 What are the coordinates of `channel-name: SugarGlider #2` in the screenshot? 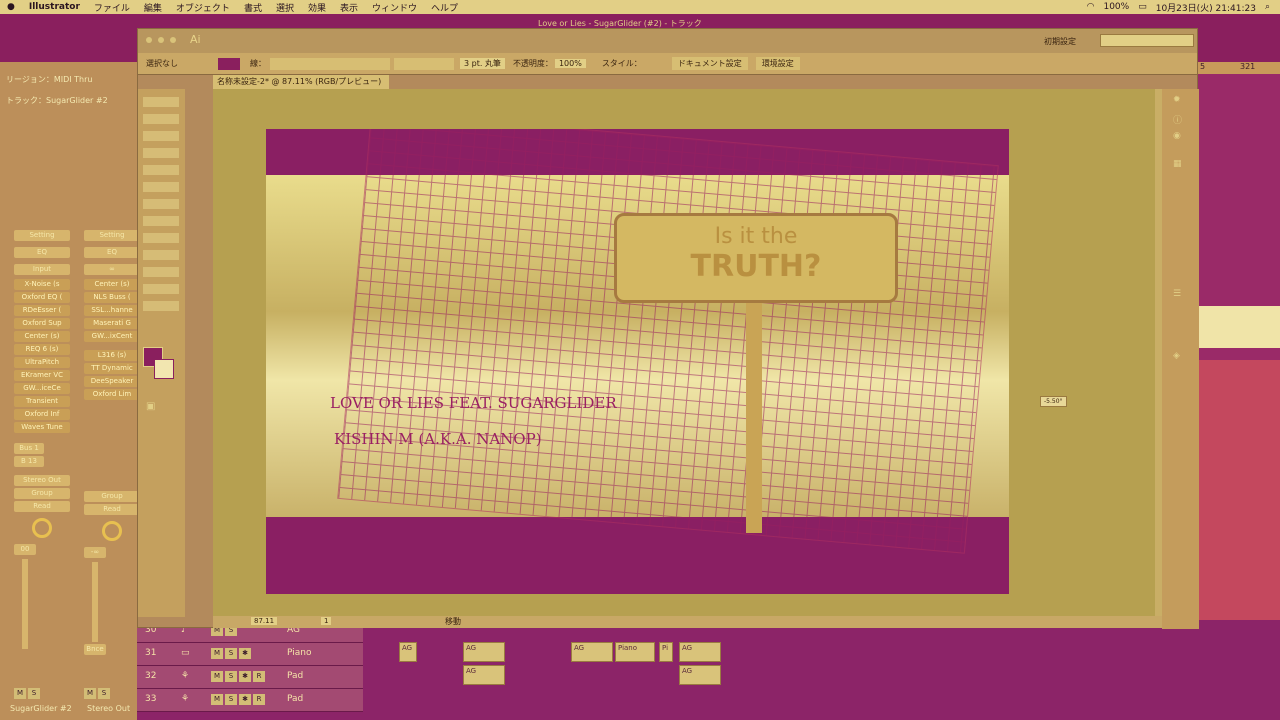 It's located at (41, 708).